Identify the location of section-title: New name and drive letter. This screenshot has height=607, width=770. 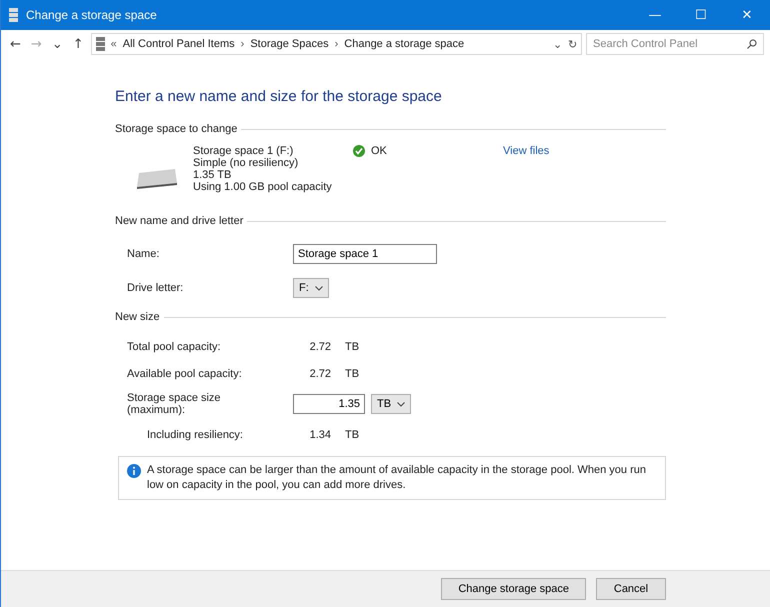
(179, 221).